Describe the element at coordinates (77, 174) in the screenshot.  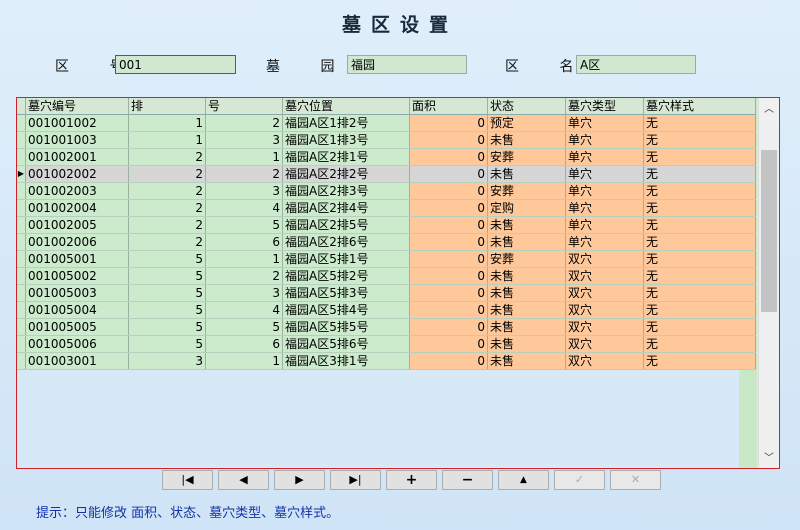
I see `col-grave-no-cell: 001002002` at that location.